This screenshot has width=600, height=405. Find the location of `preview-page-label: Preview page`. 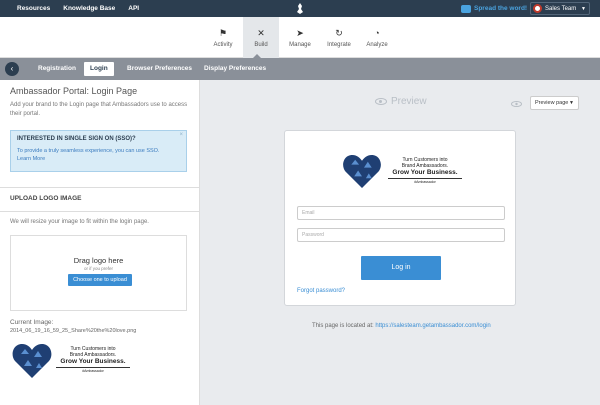

preview-page-label: Preview page is located at coordinates (552, 103).